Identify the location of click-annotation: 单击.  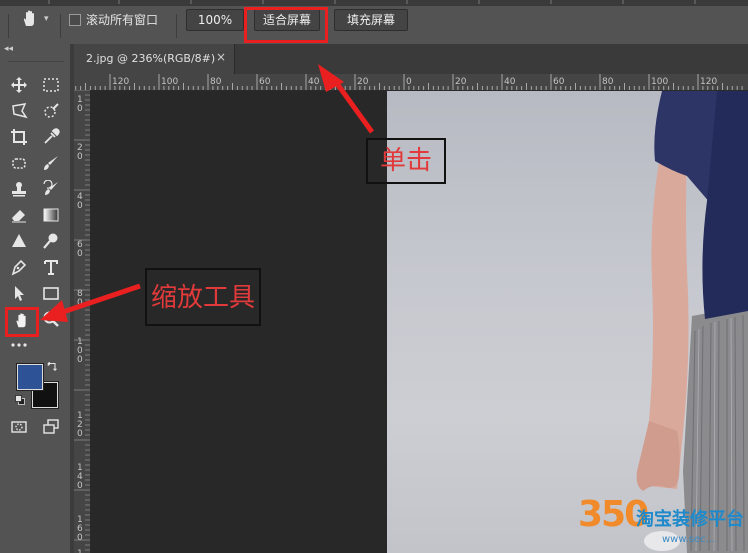
(406, 161).